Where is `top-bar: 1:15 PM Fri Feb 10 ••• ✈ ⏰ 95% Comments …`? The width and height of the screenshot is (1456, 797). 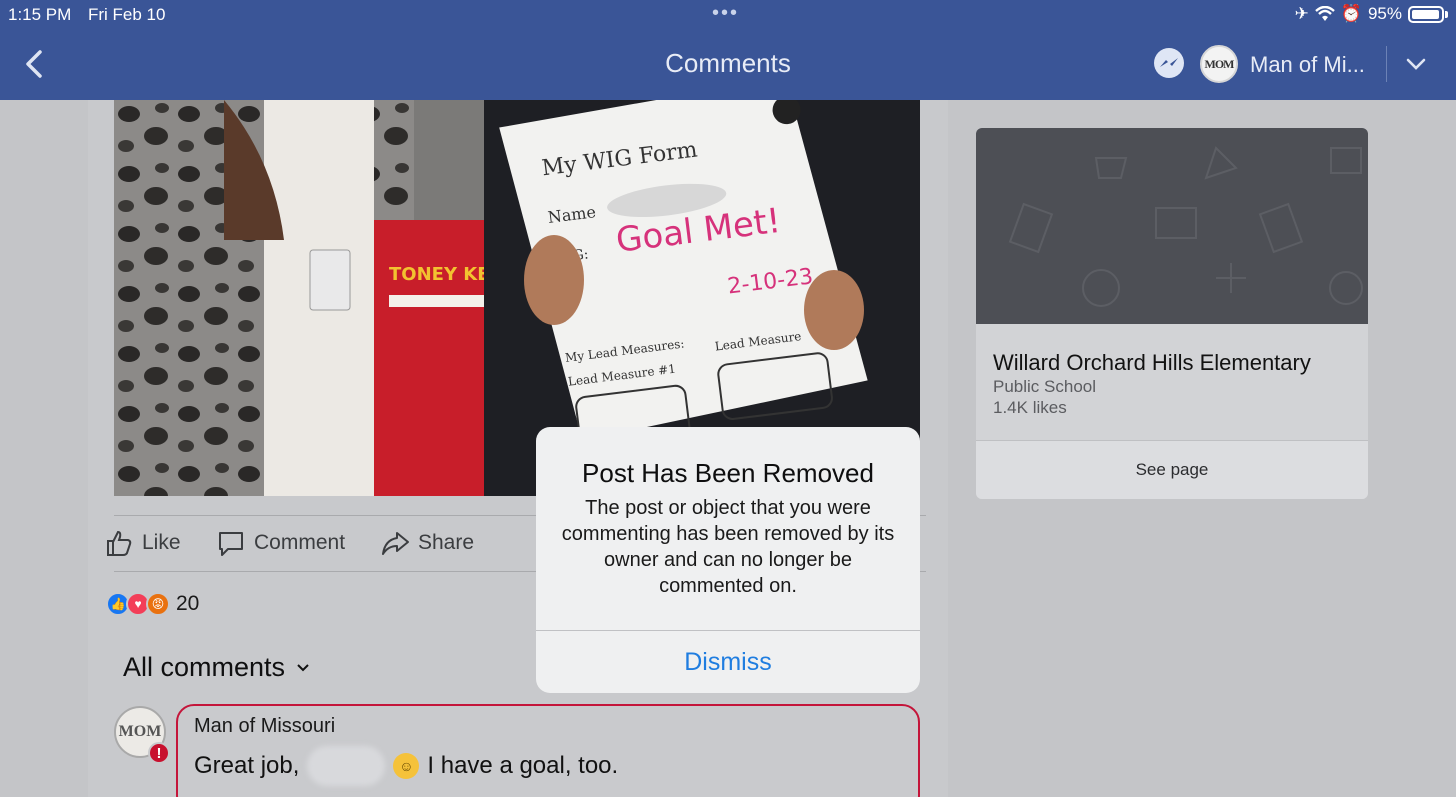 top-bar: 1:15 PM Fri Feb 10 ••• ✈ ⏰ 95% Comments … is located at coordinates (728, 50).